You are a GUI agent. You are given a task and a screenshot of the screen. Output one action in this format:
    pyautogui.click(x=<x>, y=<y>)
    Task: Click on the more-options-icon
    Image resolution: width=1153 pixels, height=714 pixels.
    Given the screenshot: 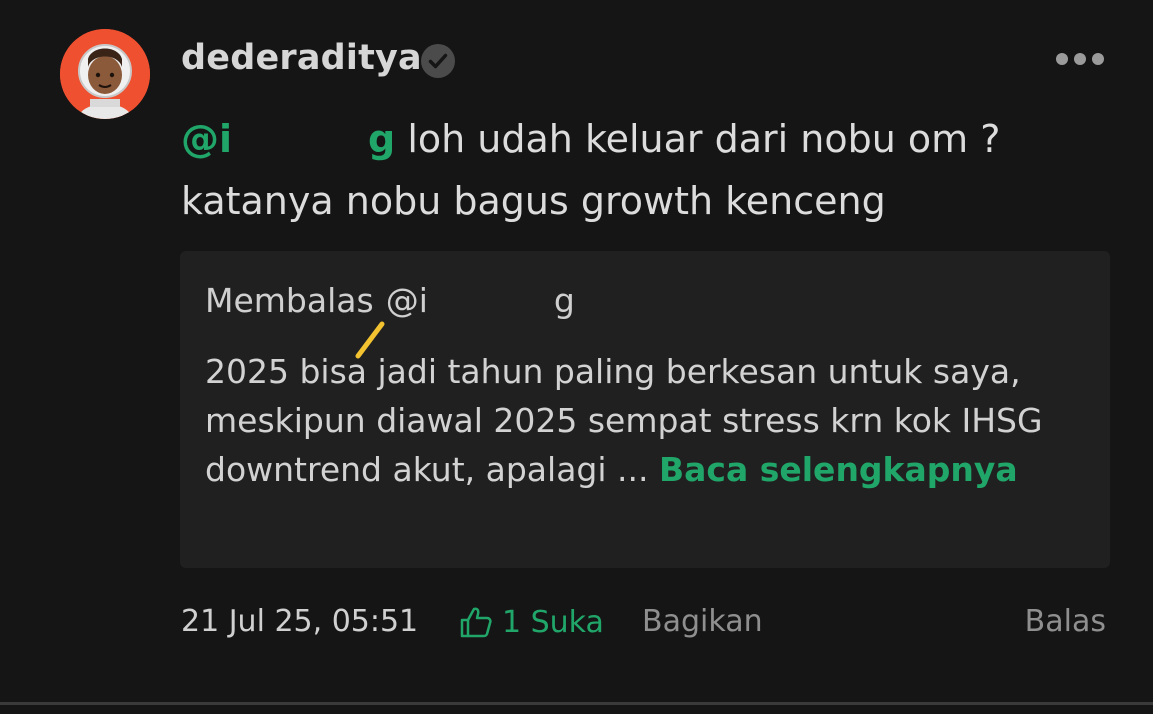 What is the action you would take?
    pyautogui.click(x=1080, y=59)
    